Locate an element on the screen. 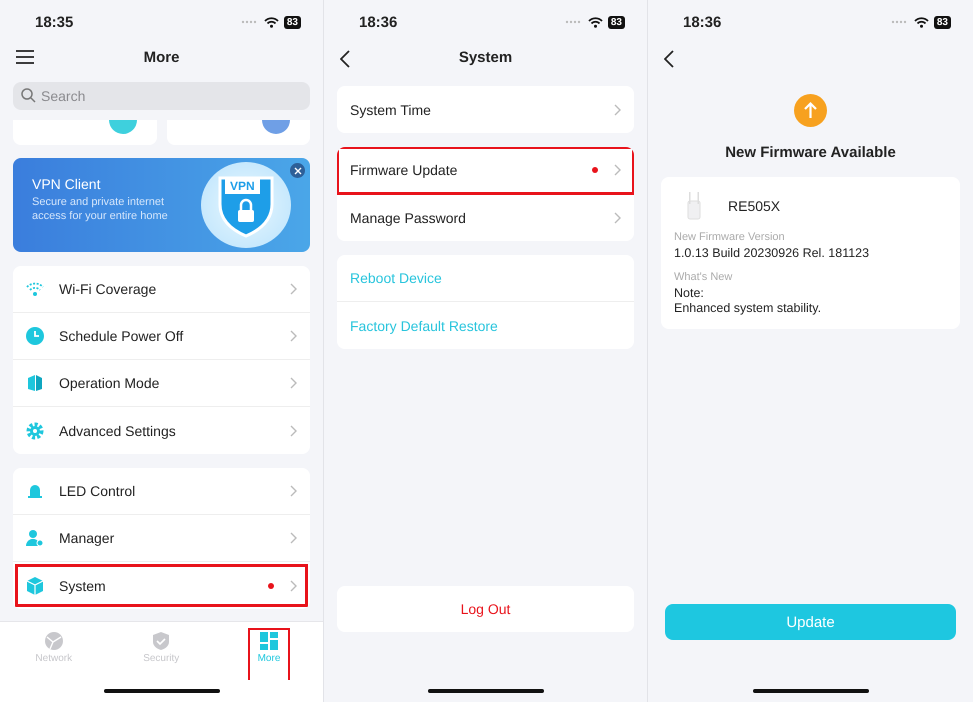  menu-item: System Time is located at coordinates (485, 109).